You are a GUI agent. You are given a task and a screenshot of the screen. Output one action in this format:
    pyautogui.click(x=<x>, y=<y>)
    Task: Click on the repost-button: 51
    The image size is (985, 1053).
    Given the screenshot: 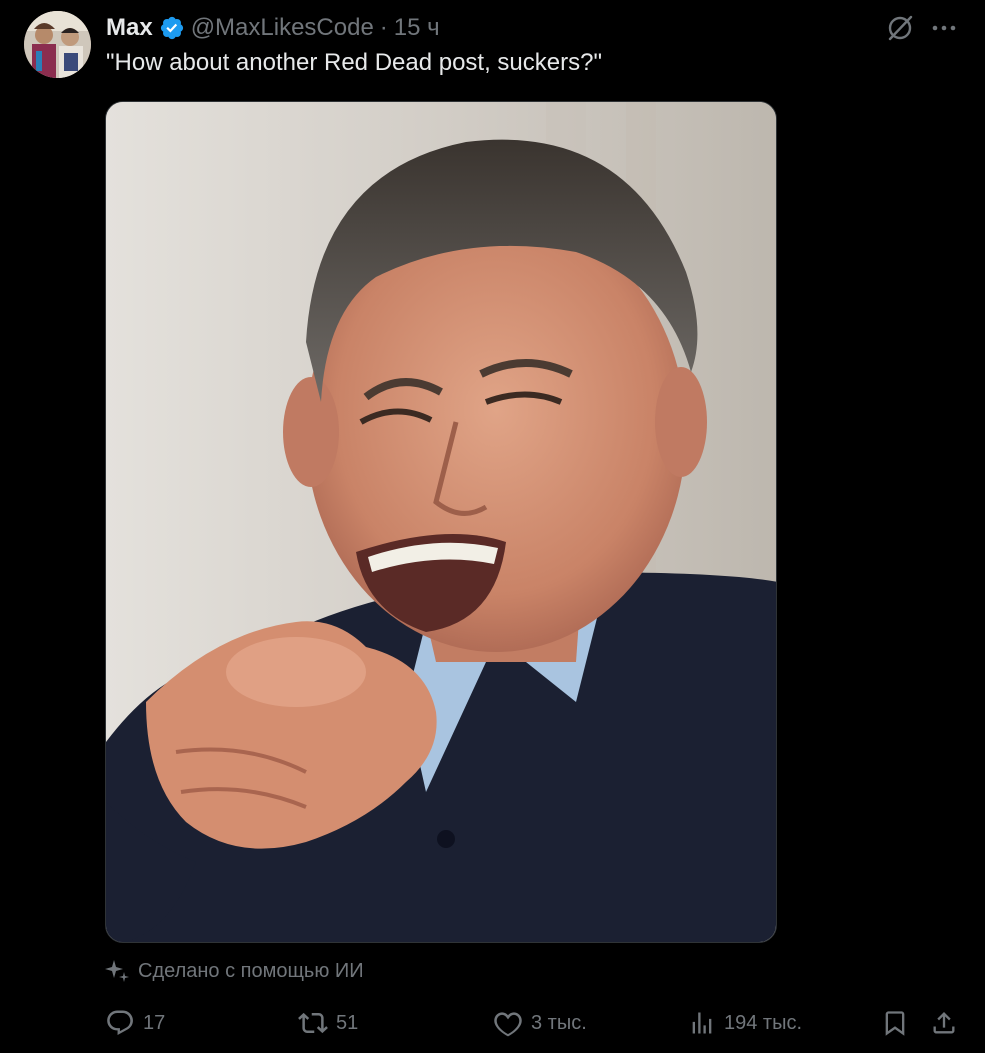 What is the action you would take?
    pyautogui.click(x=328, y=1023)
    